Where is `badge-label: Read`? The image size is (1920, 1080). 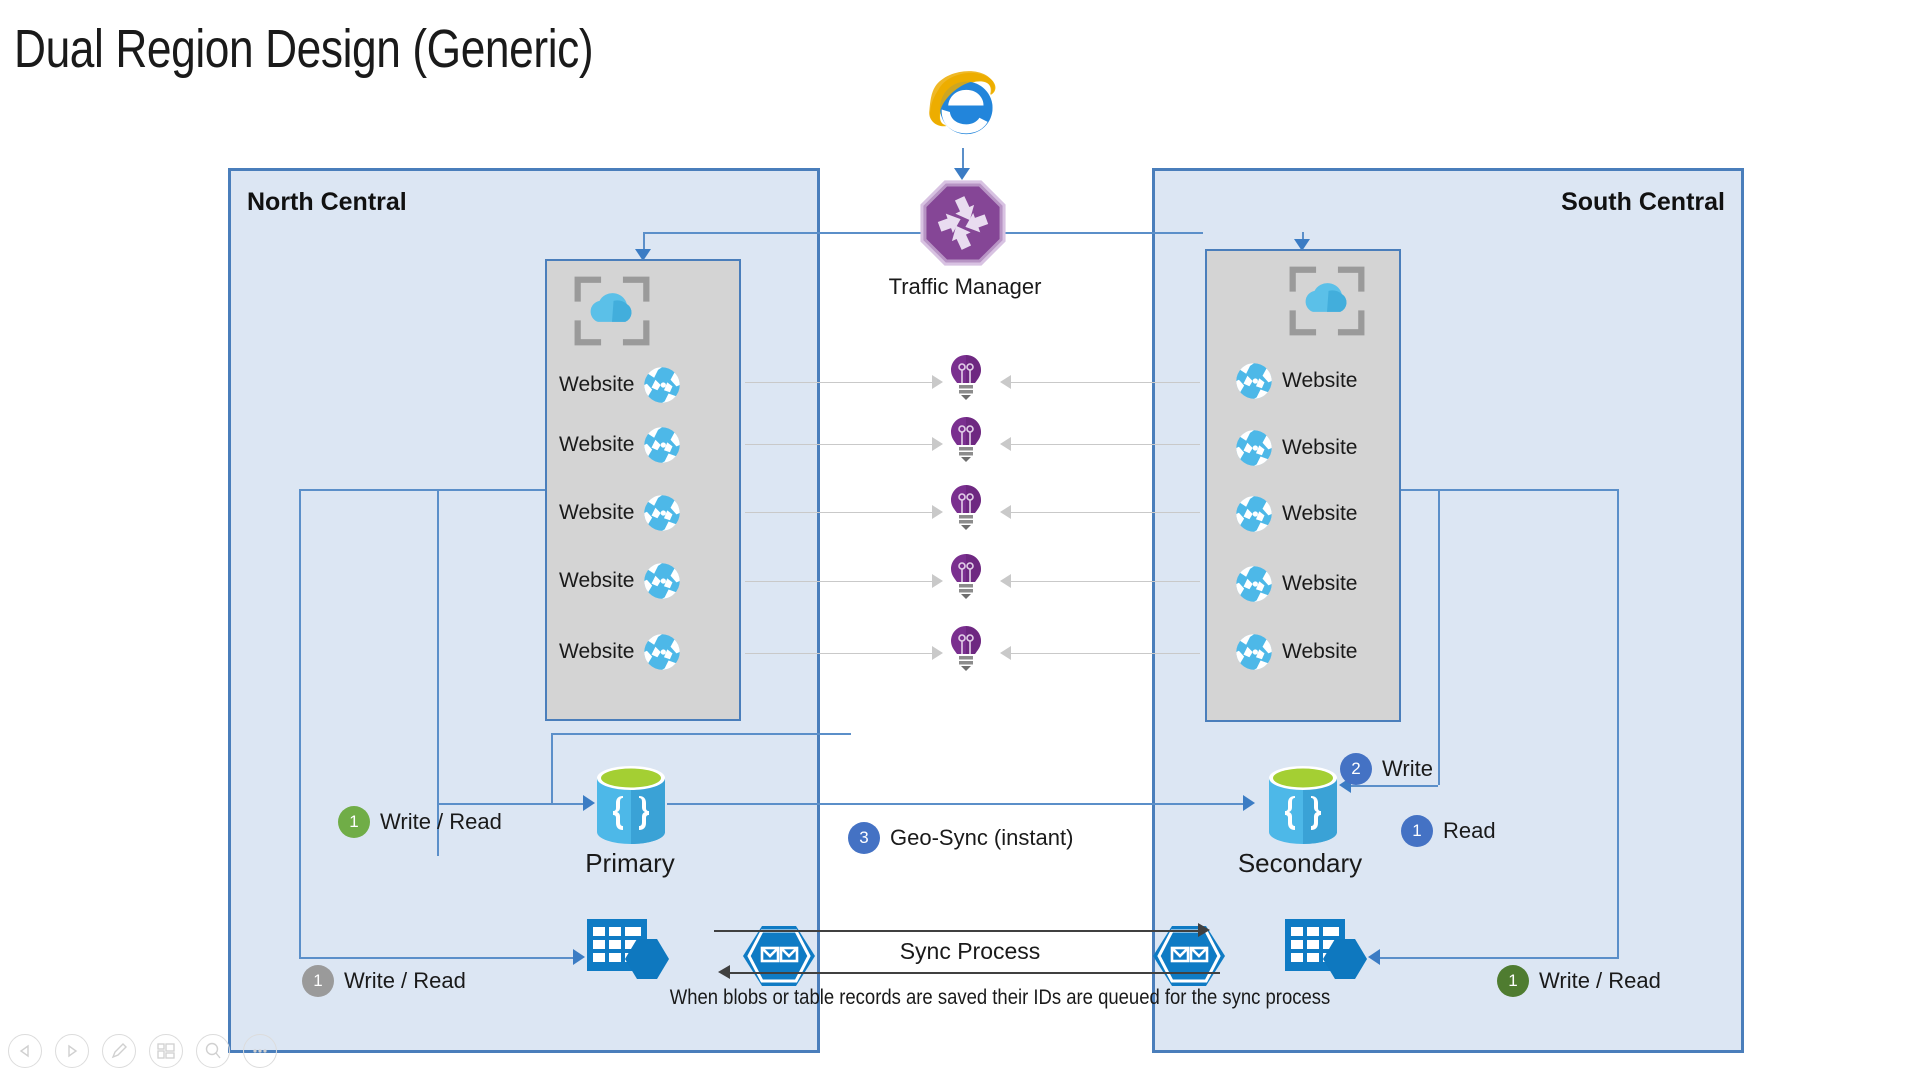
badge-label: Read is located at coordinates (1469, 830).